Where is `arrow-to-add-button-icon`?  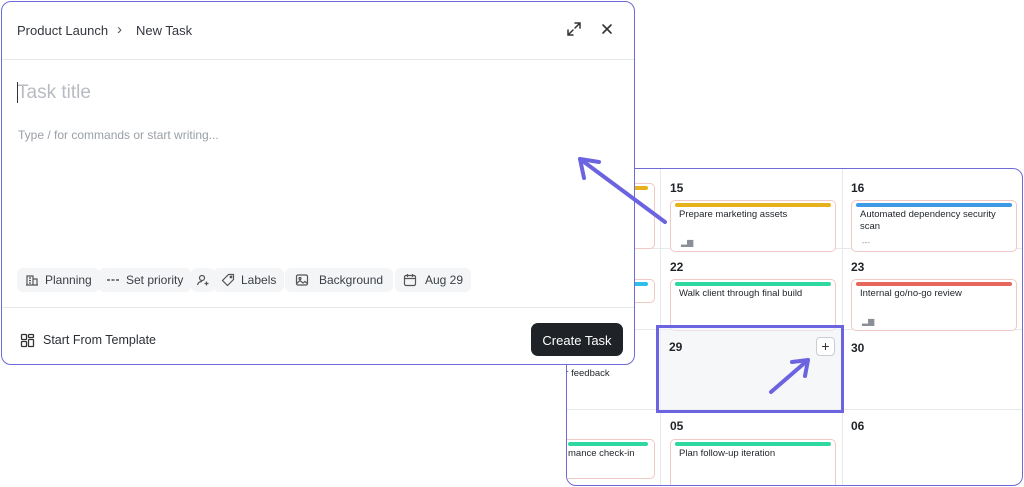
arrow-to-add-button-icon is located at coordinates (789, 376).